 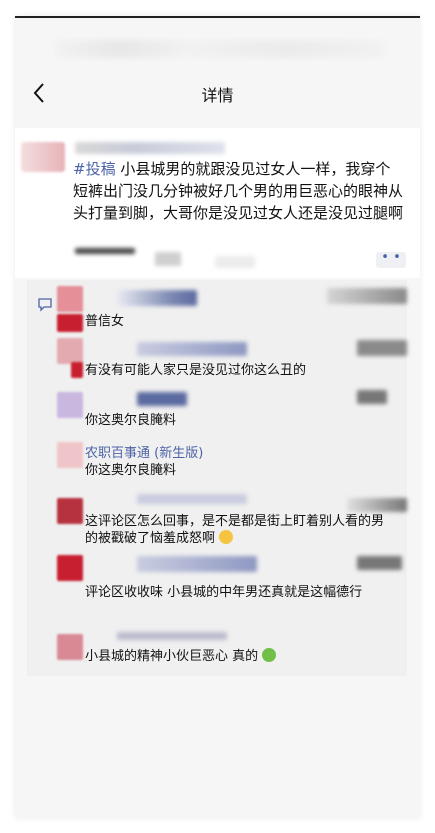 I want to click on post-meta-blur, so click(x=168, y=259).